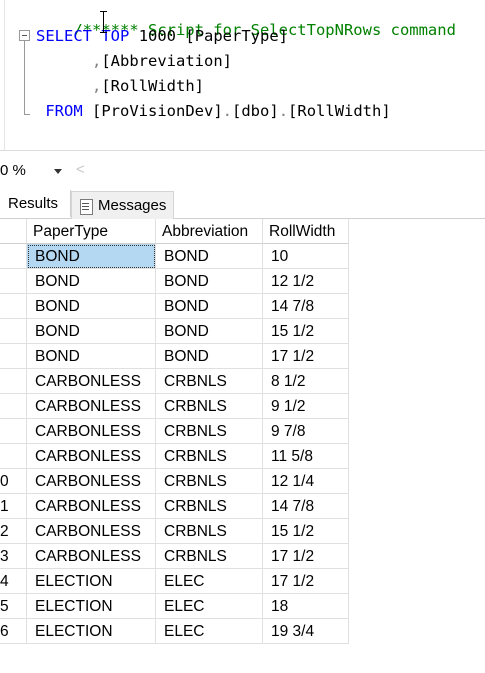 Image resolution: width=485 pixels, height=673 pixels. I want to click on code-line-abbreviation: ,[Abbreviation], so click(134, 61).